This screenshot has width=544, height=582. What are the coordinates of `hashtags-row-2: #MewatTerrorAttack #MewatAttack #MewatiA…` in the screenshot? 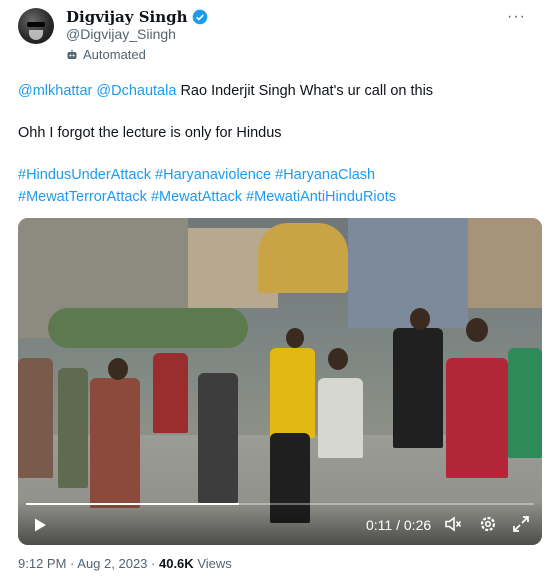 It's located at (273, 197).